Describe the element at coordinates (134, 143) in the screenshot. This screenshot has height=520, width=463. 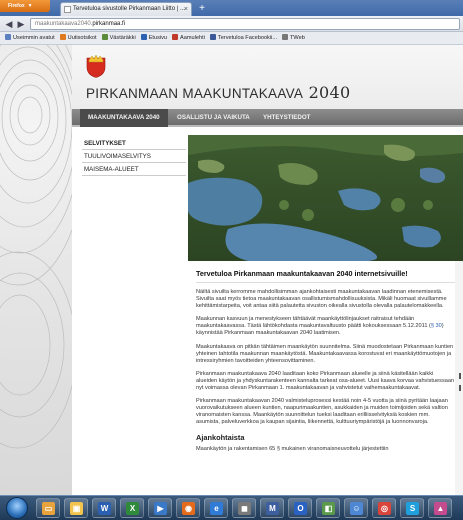
I see `sidenav-item-selvitykset: SELVITYKSET` at that location.